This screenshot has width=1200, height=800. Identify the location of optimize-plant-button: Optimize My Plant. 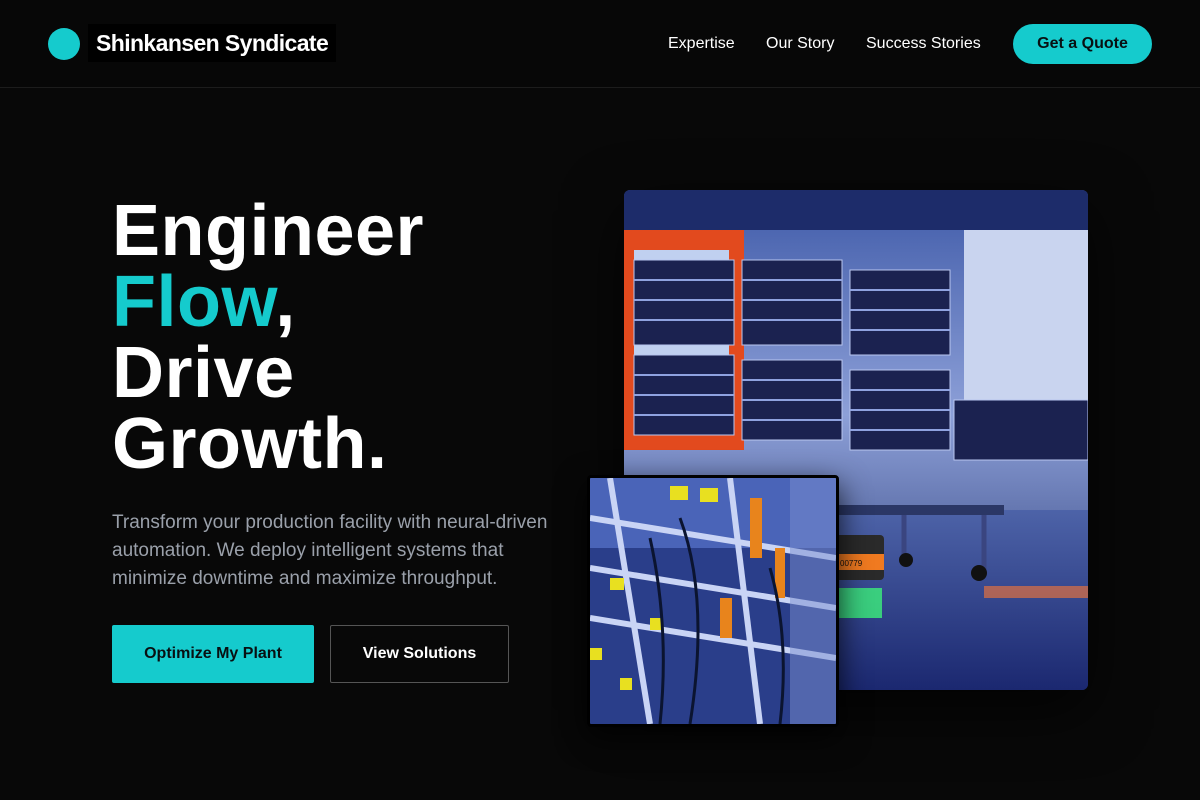
(213, 654).